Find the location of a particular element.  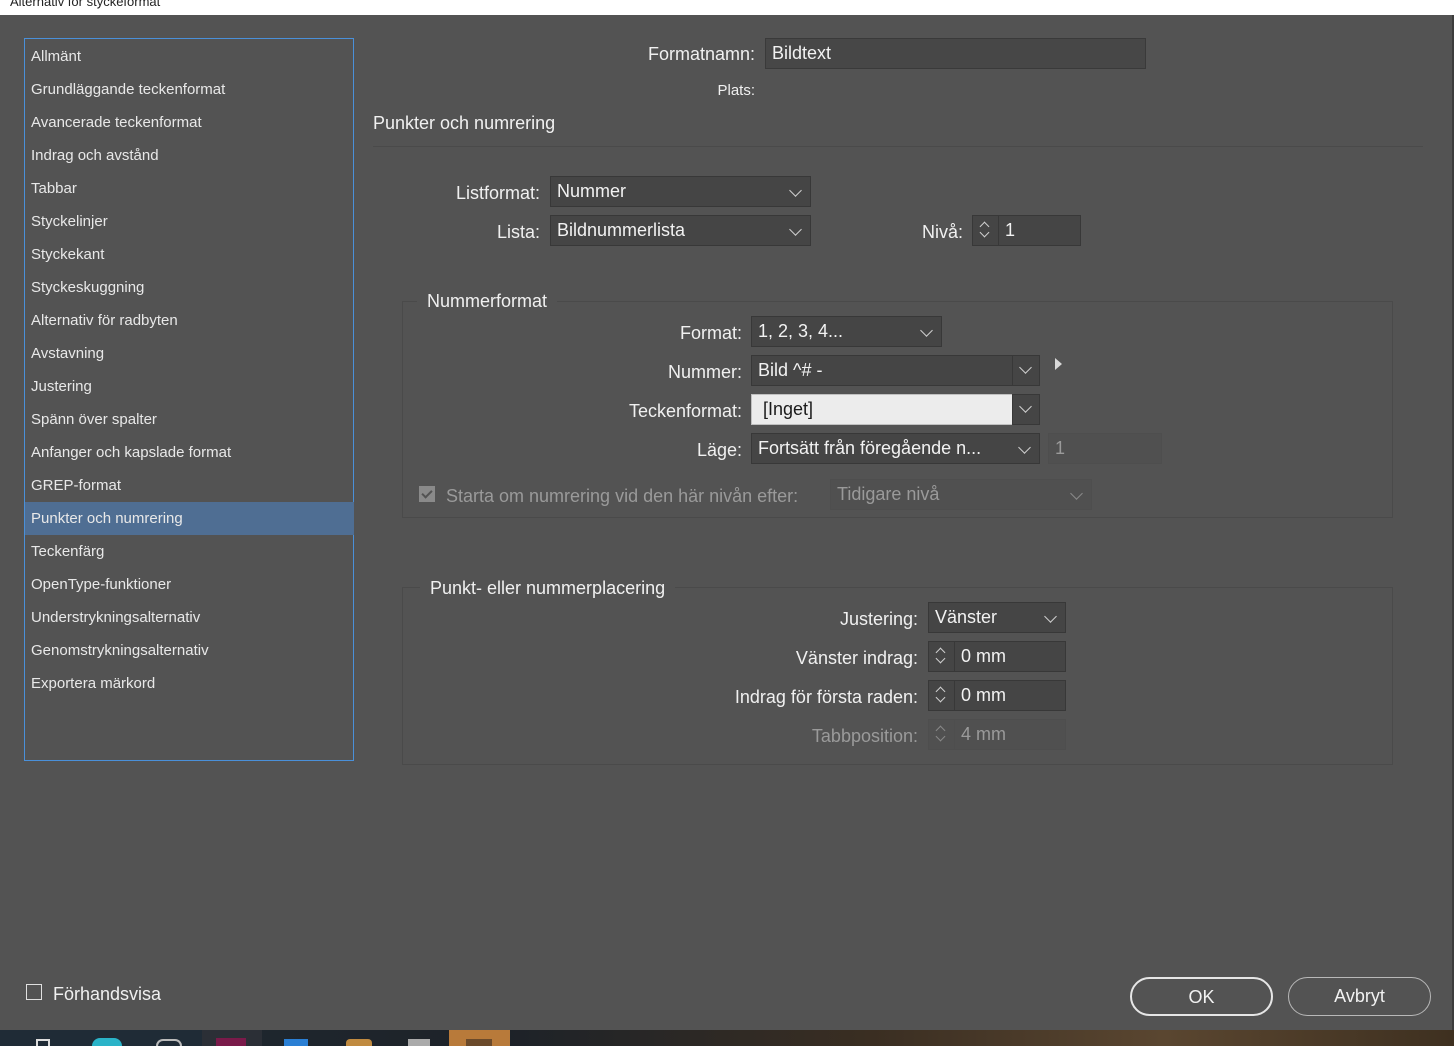

style-name-label: Formatnamn: is located at coordinates (701, 54).